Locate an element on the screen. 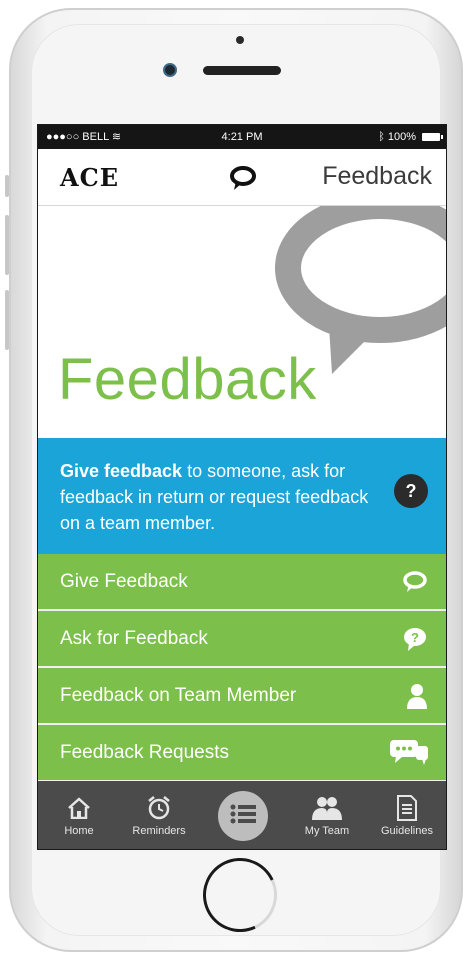  page-title: Feedback is located at coordinates (377, 176).